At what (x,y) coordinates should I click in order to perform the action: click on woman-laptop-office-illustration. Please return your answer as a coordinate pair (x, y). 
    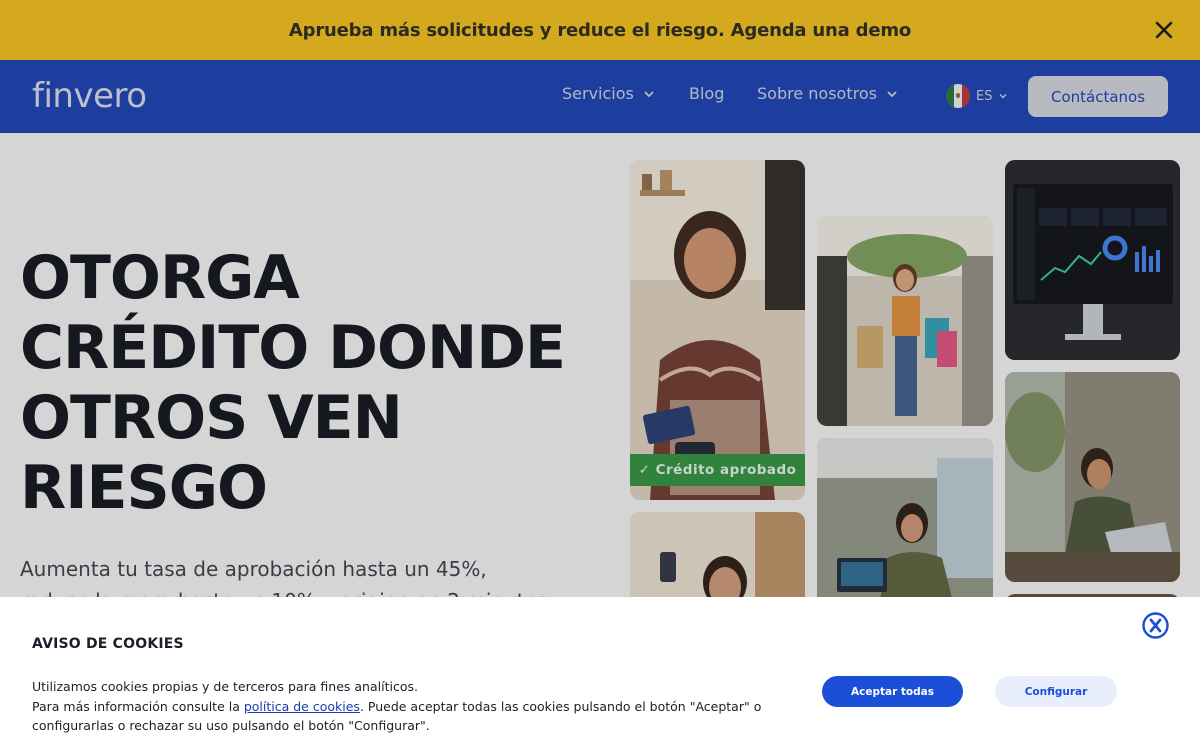
    Looking at the image, I should click on (905, 528).